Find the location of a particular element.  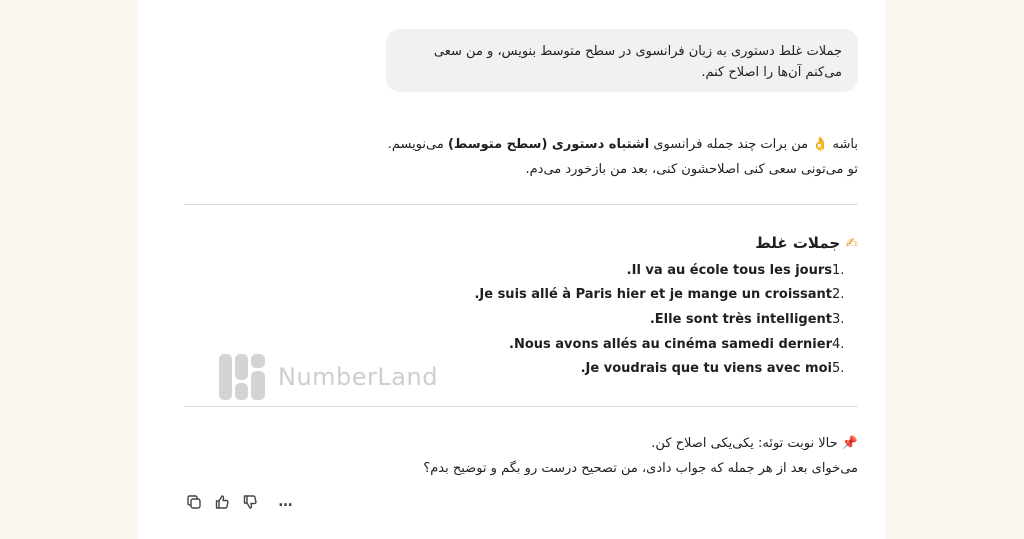

thumbs-up-button is located at coordinates (221, 502).